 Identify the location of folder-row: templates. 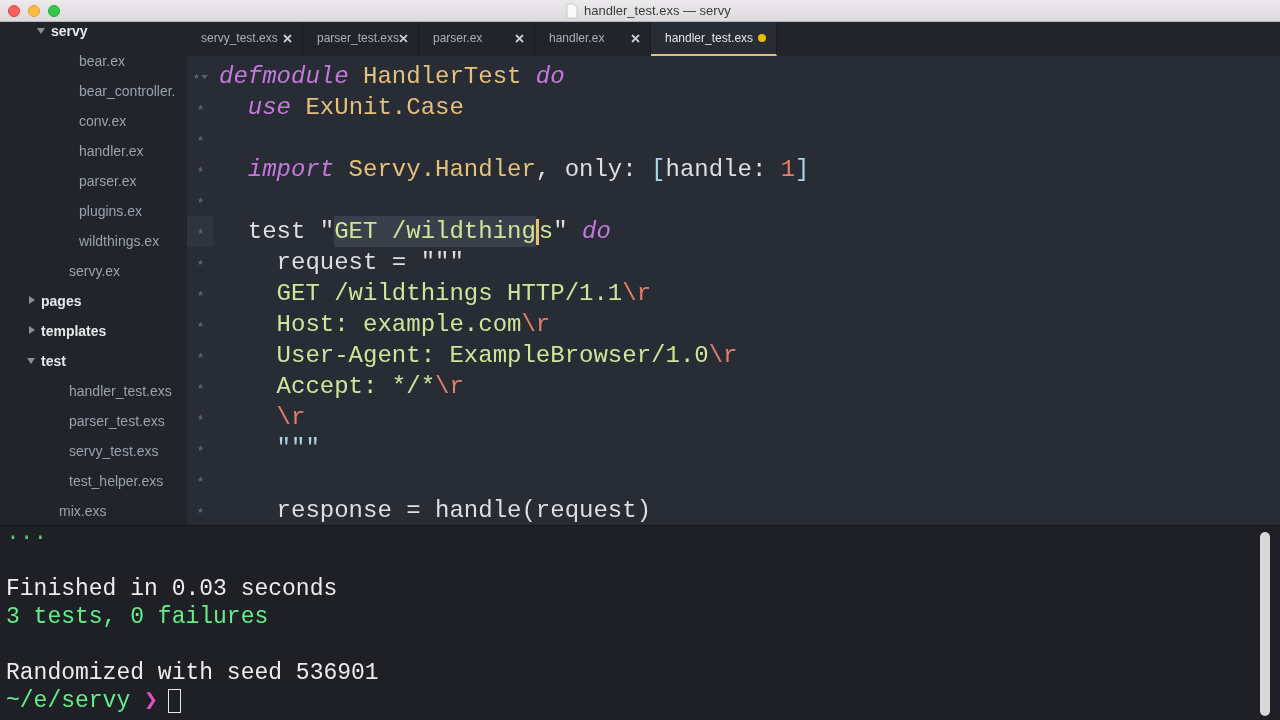
(93, 331).